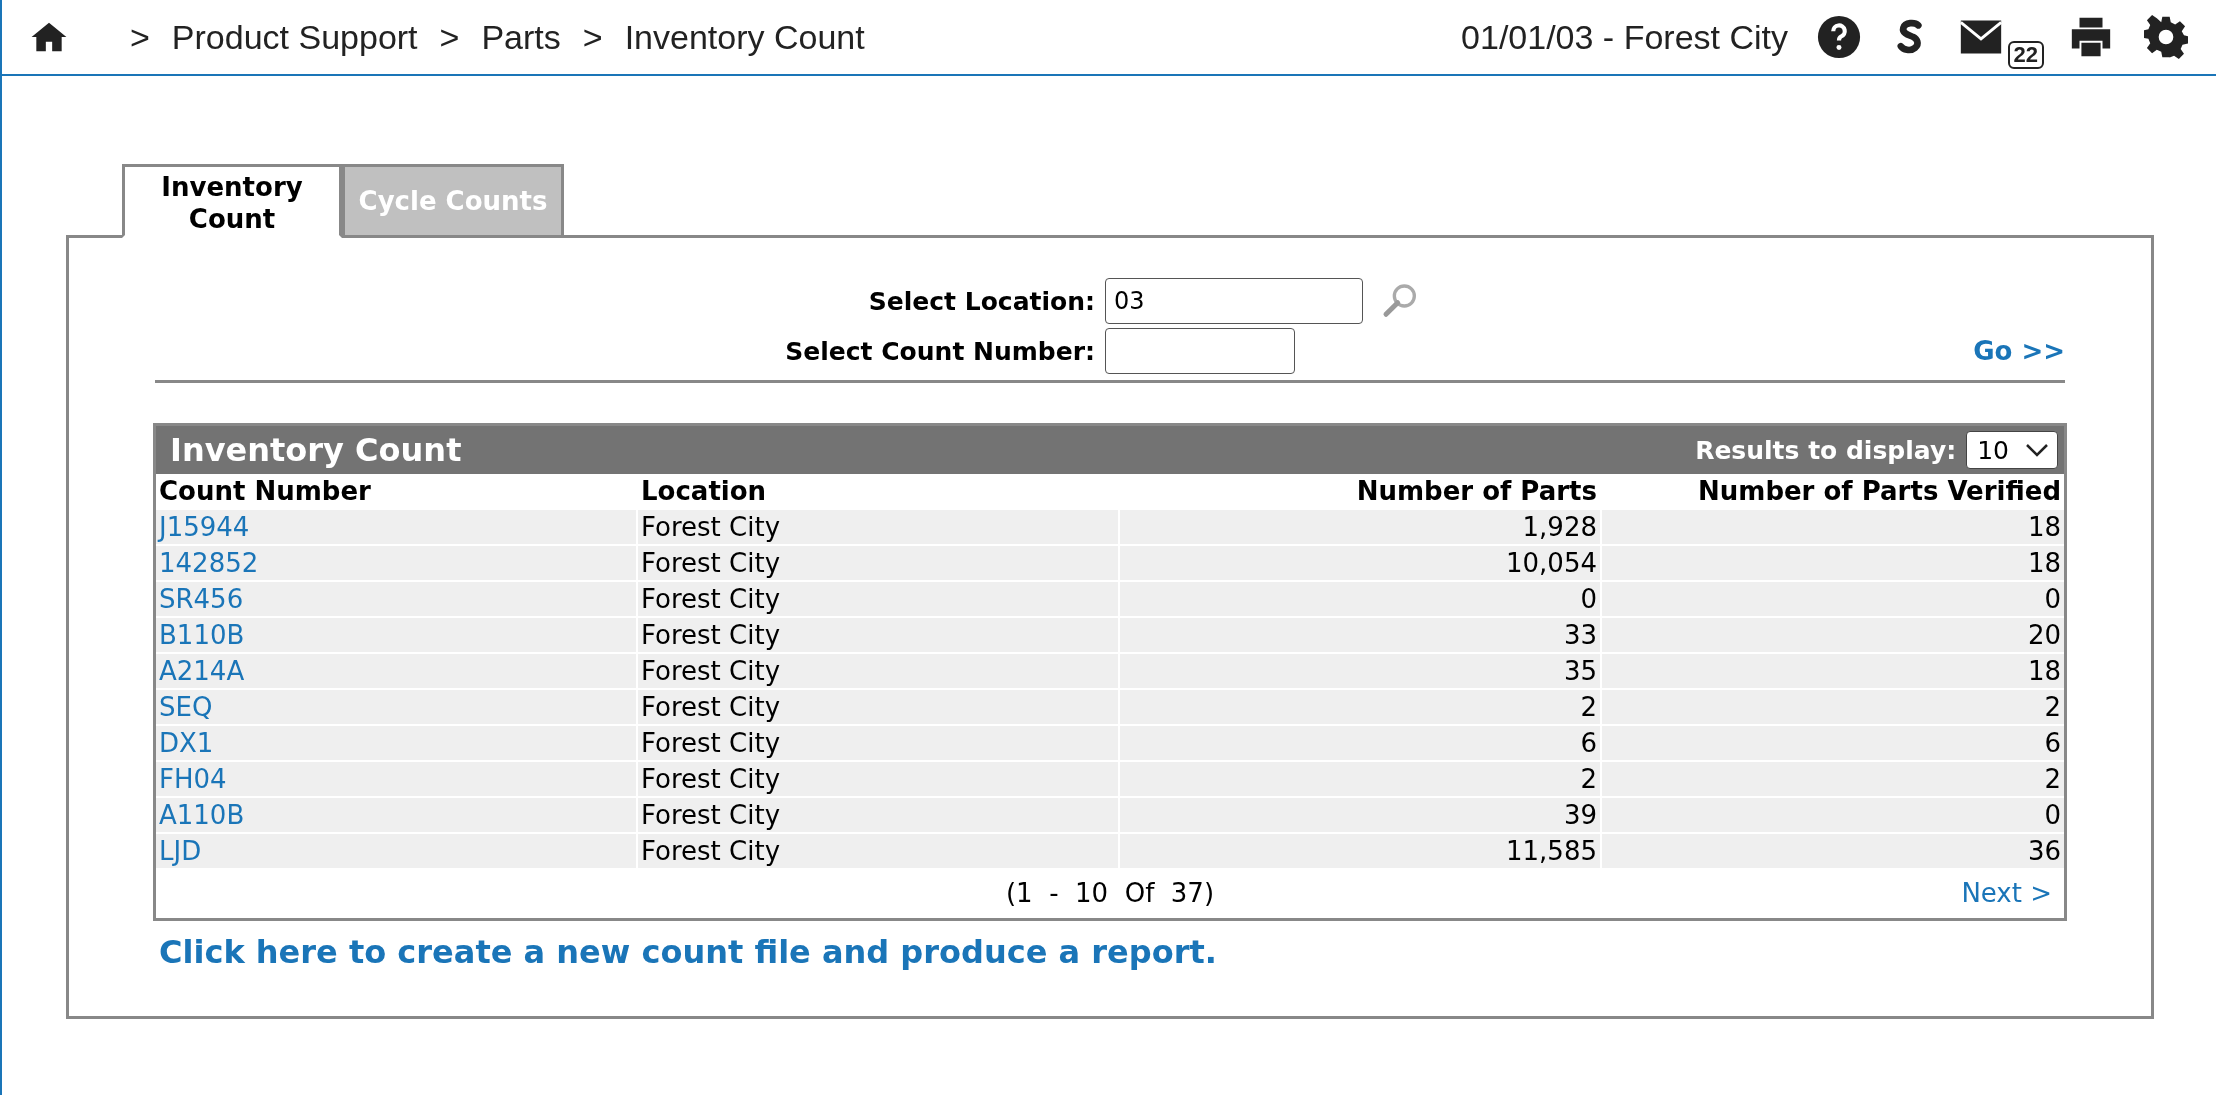 The width and height of the screenshot is (2216, 1095). Describe the element at coordinates (2012, 450) in the screenshot. I see `results-select: 10` at that location.